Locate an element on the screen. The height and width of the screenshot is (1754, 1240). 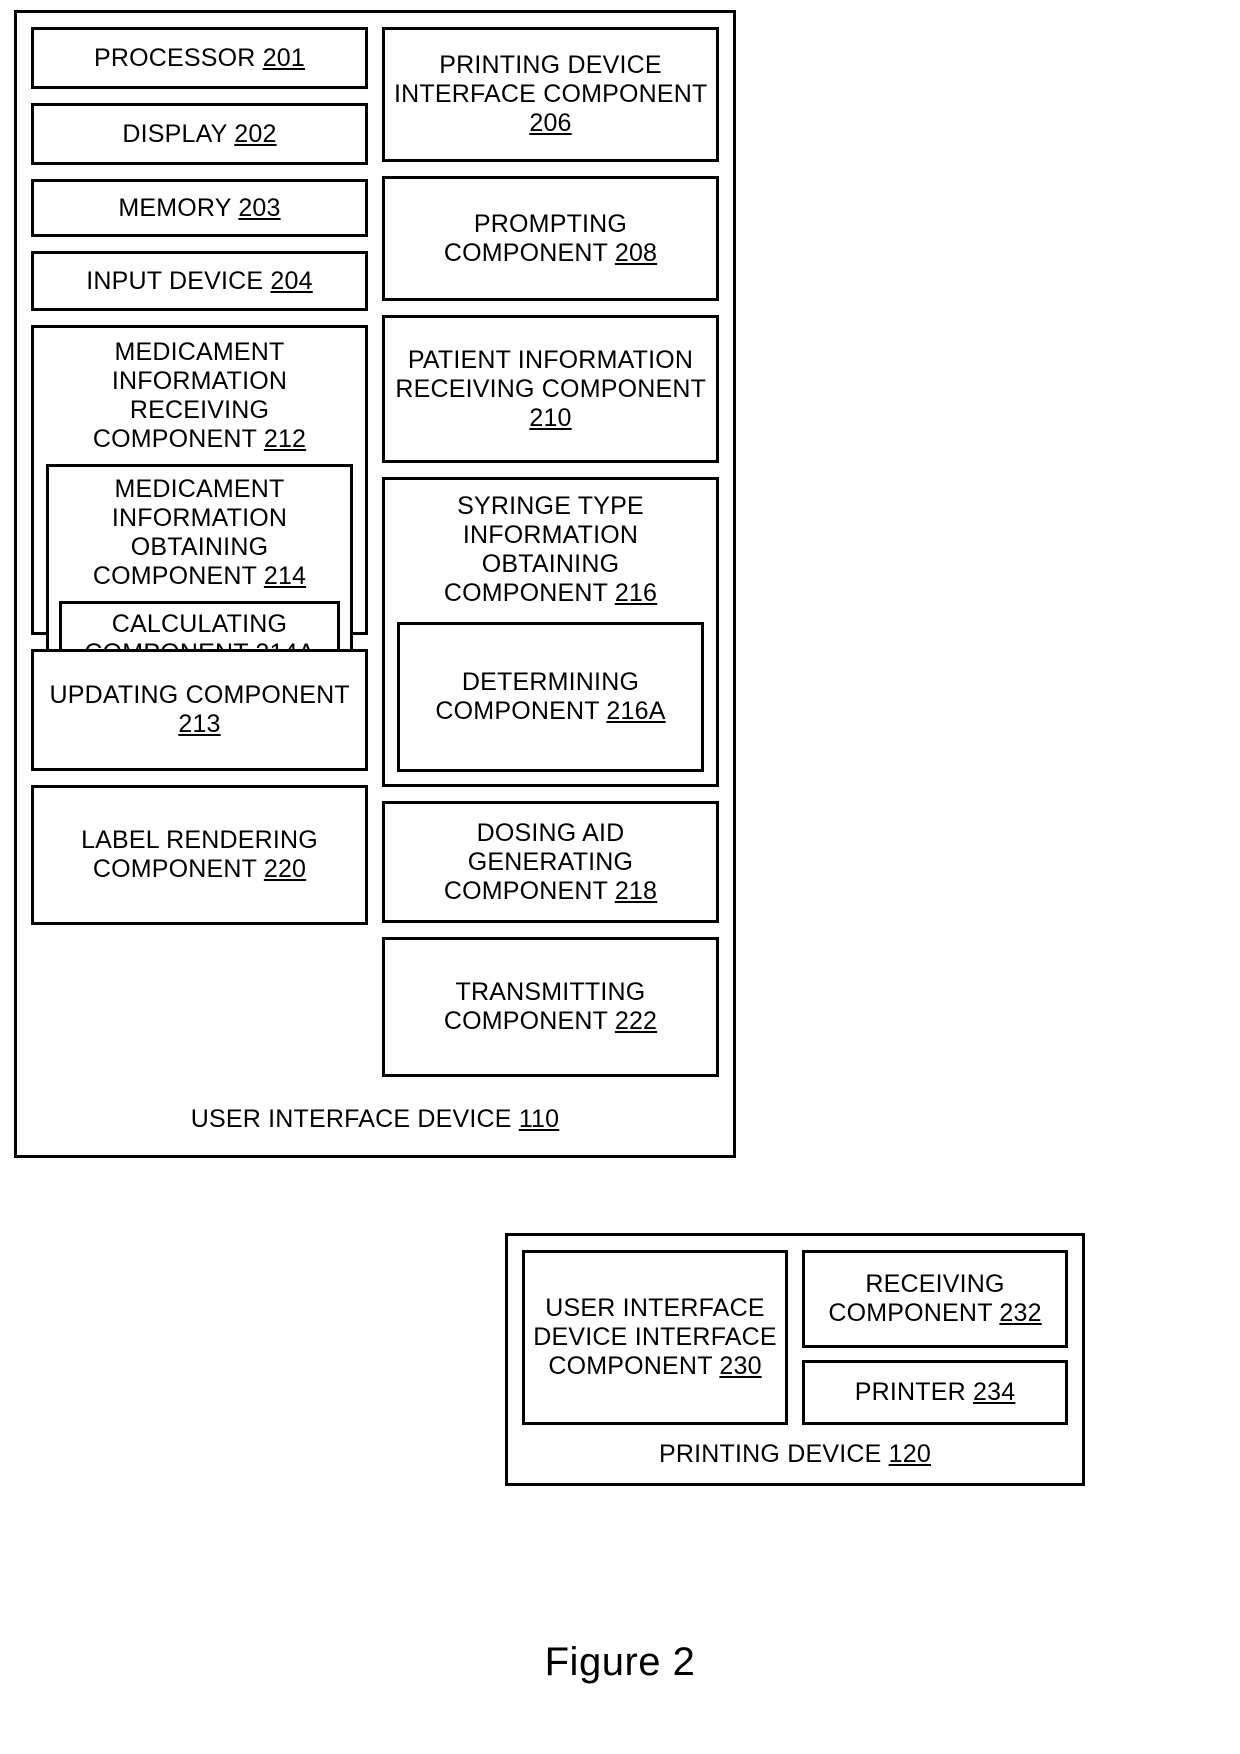
component-processor-201-label: PROCESSOR 201 is located at coordinates (199, 57).